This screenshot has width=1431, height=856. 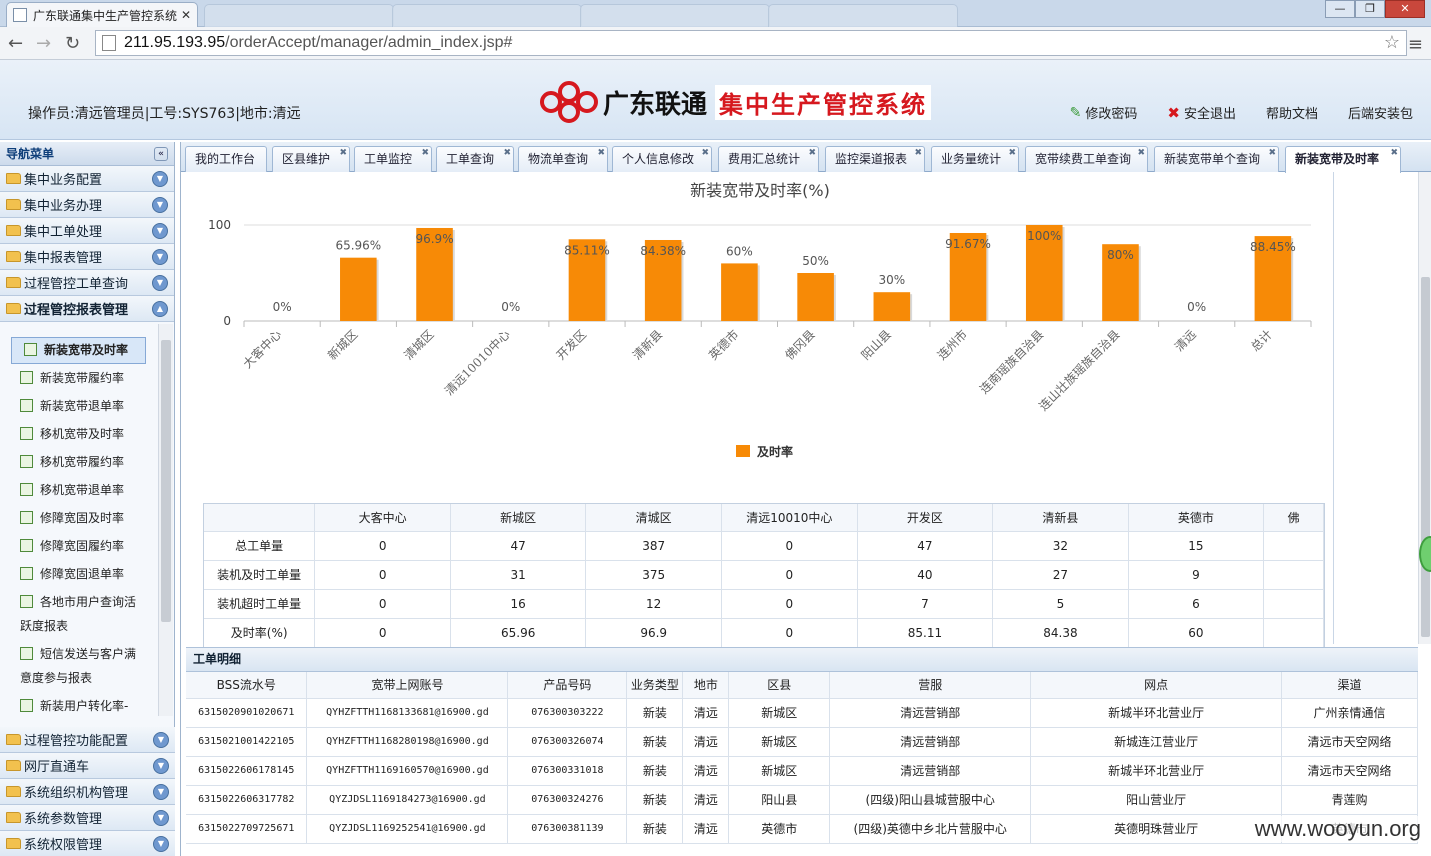 I want to click on nav-item: 短信发送与客户满, so click(x=88, y=654).